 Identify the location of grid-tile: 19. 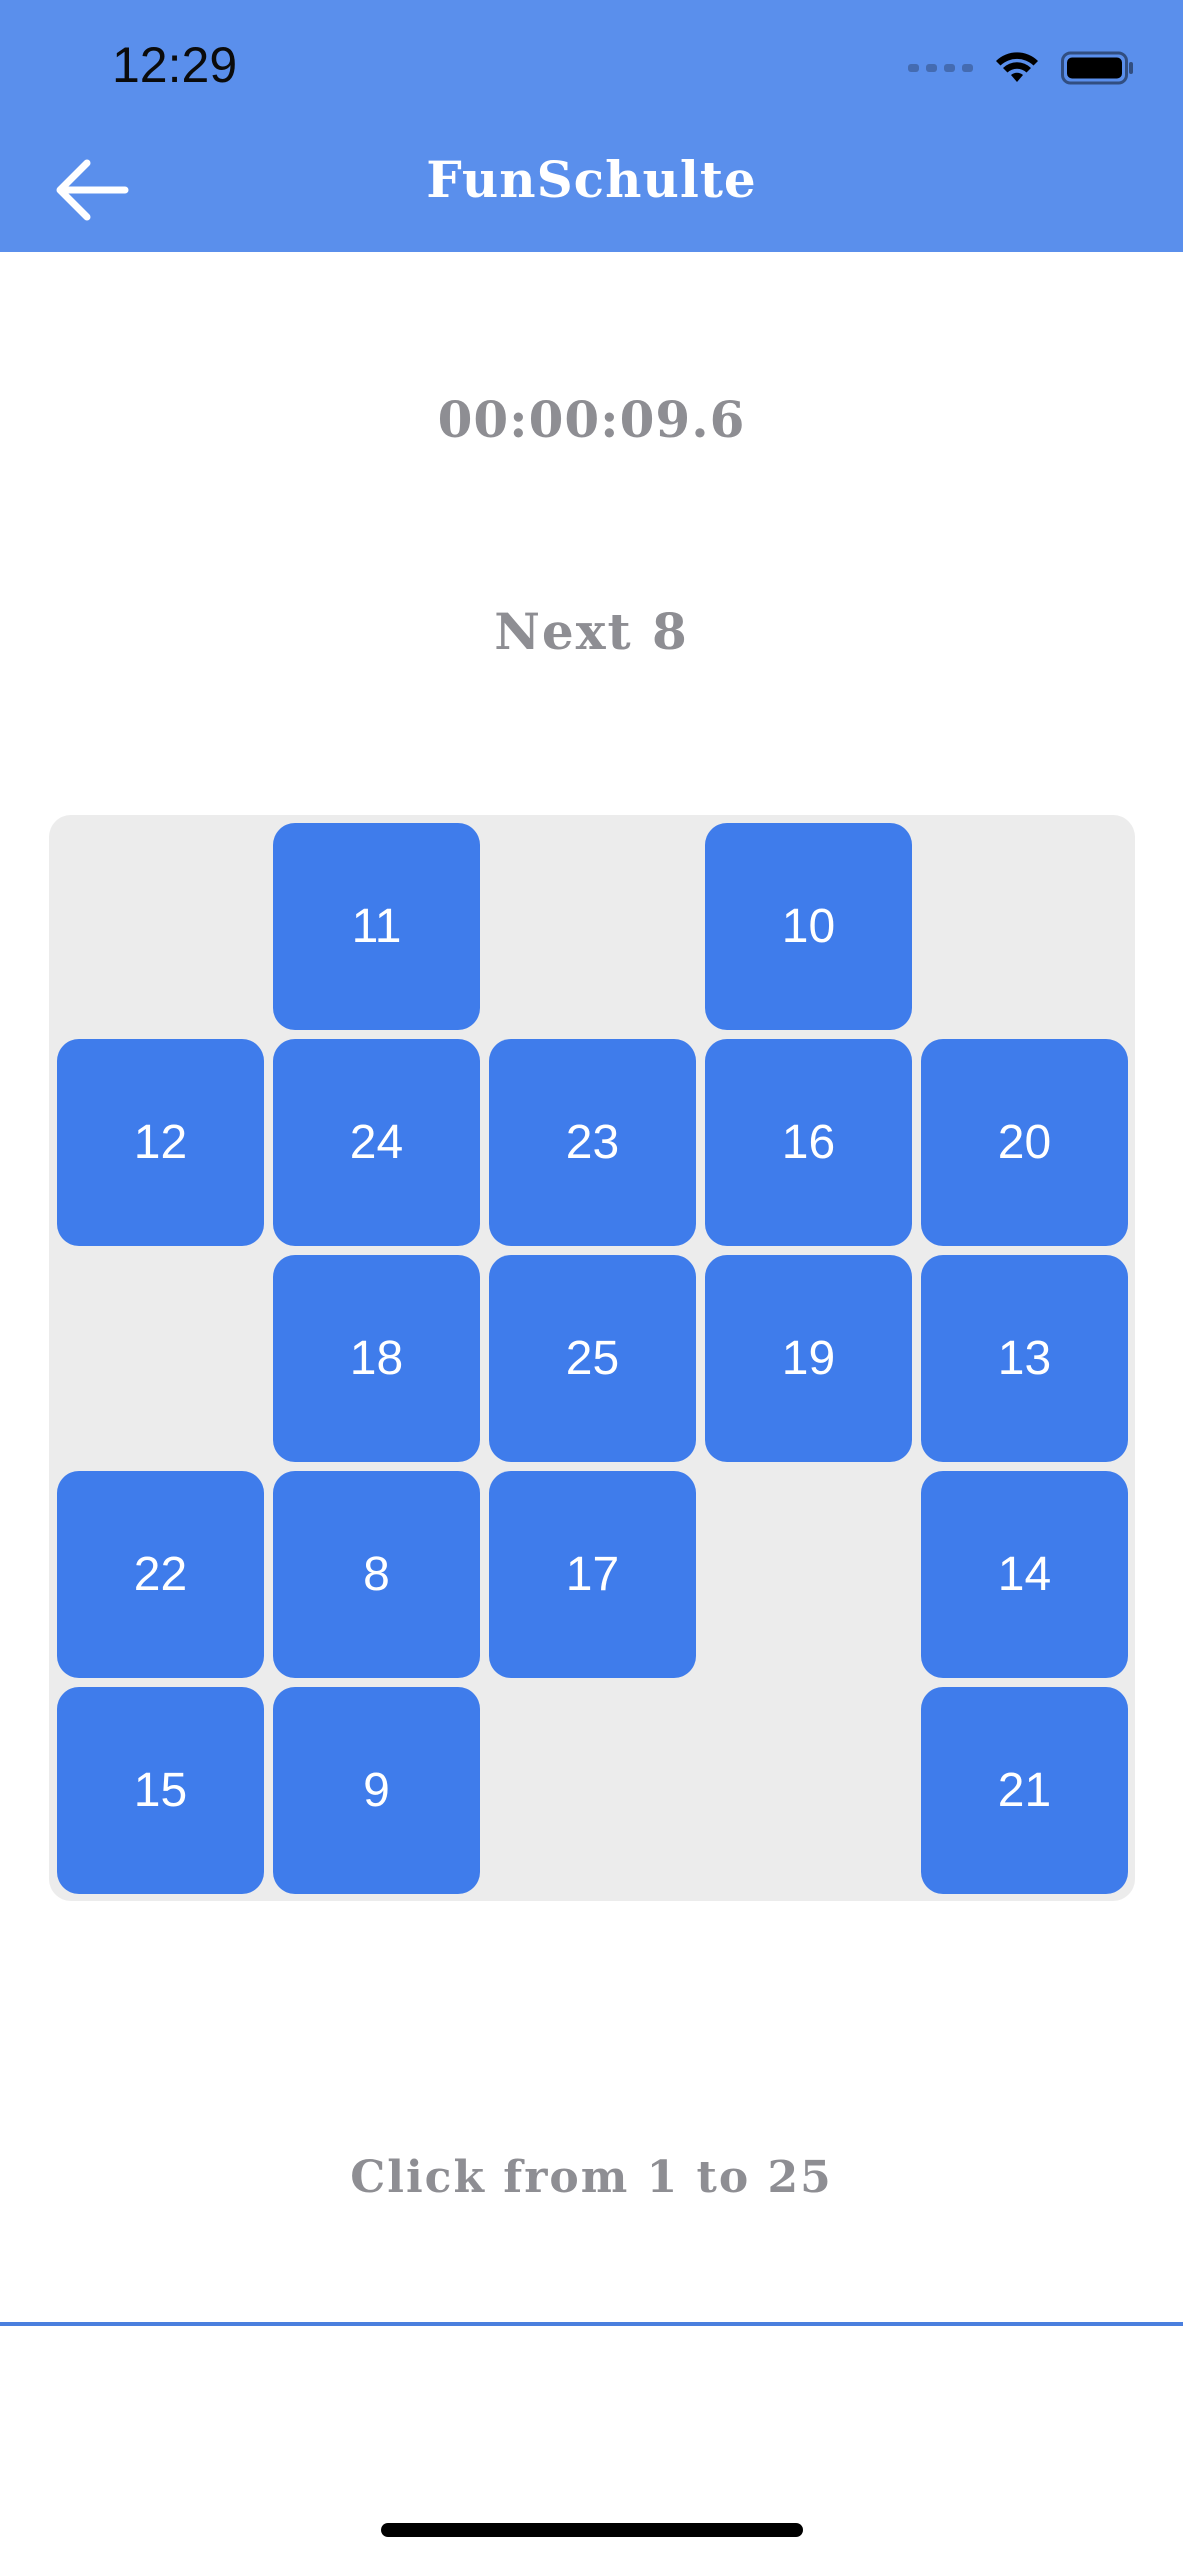
(808, 1358).